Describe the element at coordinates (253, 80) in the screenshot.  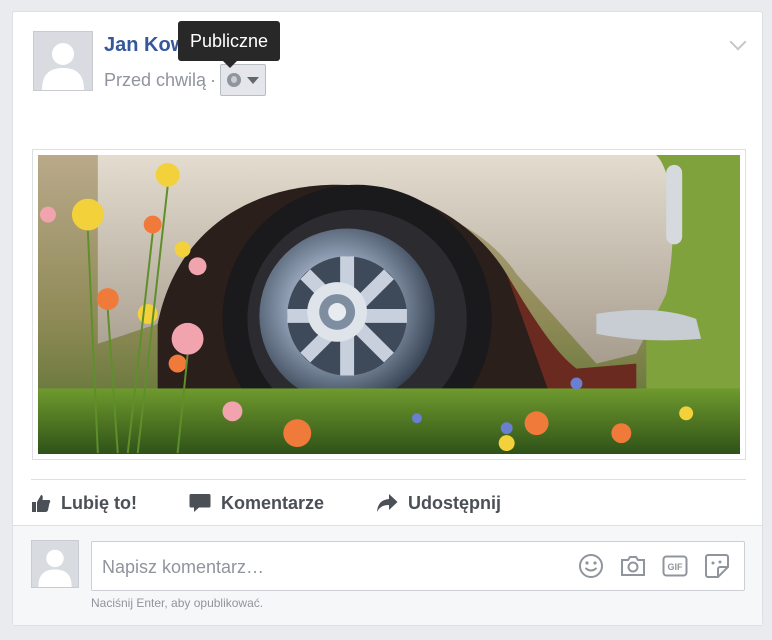
I see `caret-down-icon` at that location.